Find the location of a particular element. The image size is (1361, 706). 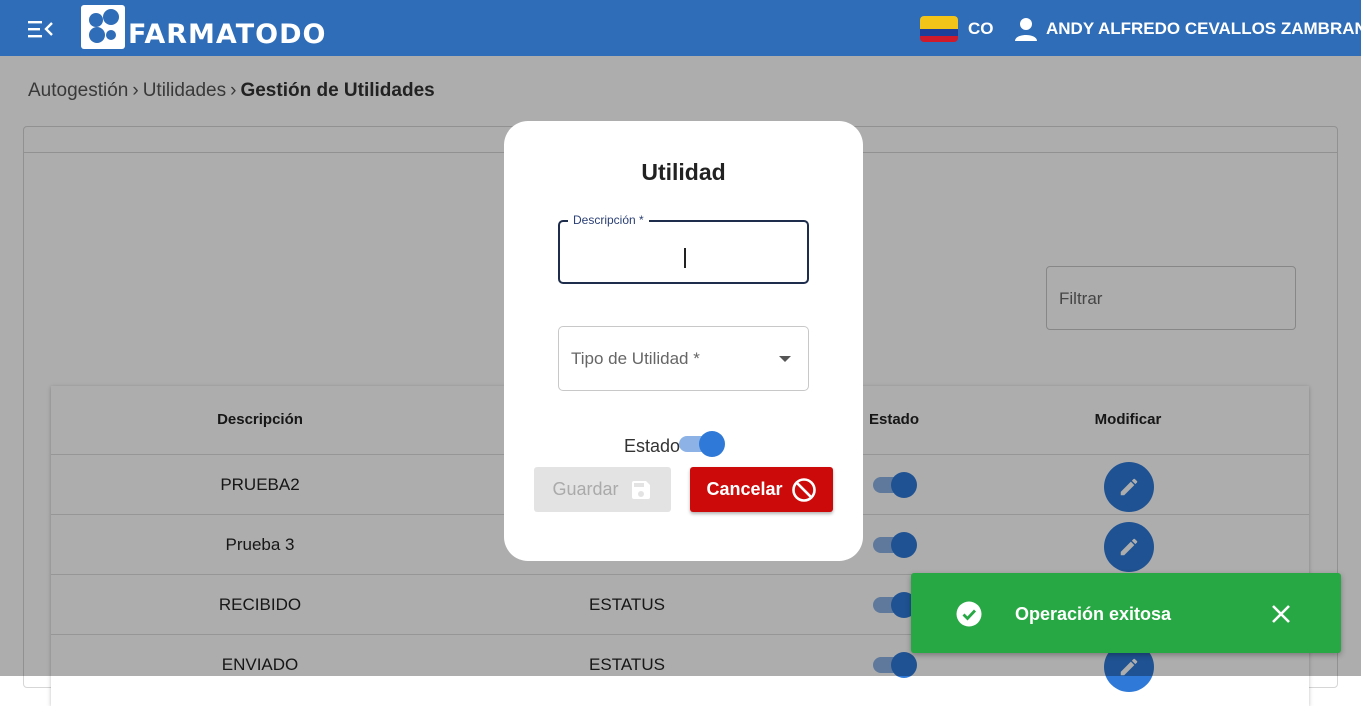

success-snackbar: Operación exitosa is located at coordinates (1126, 613).